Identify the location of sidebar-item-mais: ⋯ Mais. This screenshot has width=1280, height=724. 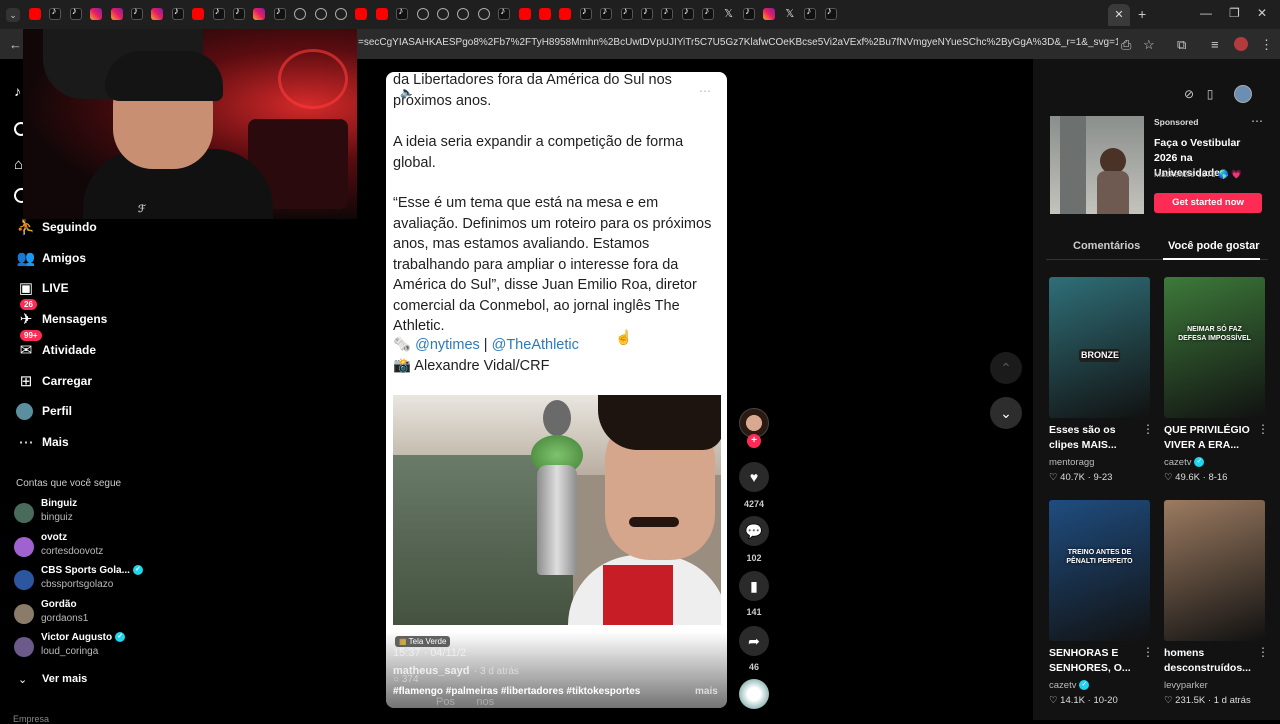
(42, 442).